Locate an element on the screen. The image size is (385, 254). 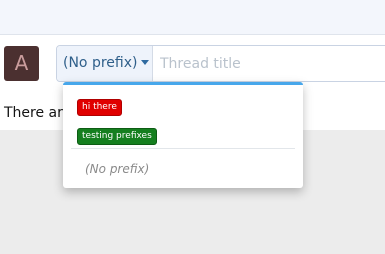
prefix-selector-label: (No prefix) is located at coordinates (100, 63).